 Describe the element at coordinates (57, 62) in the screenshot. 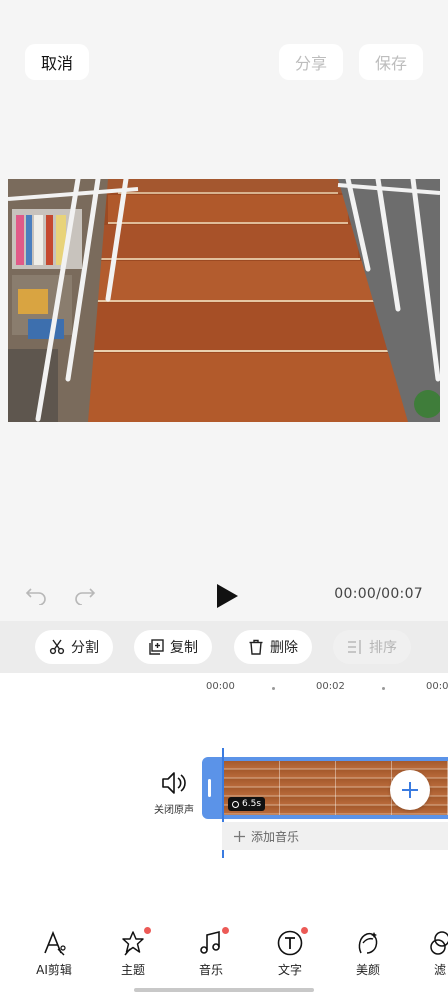

I see `cancel-button: 取消` at that location.